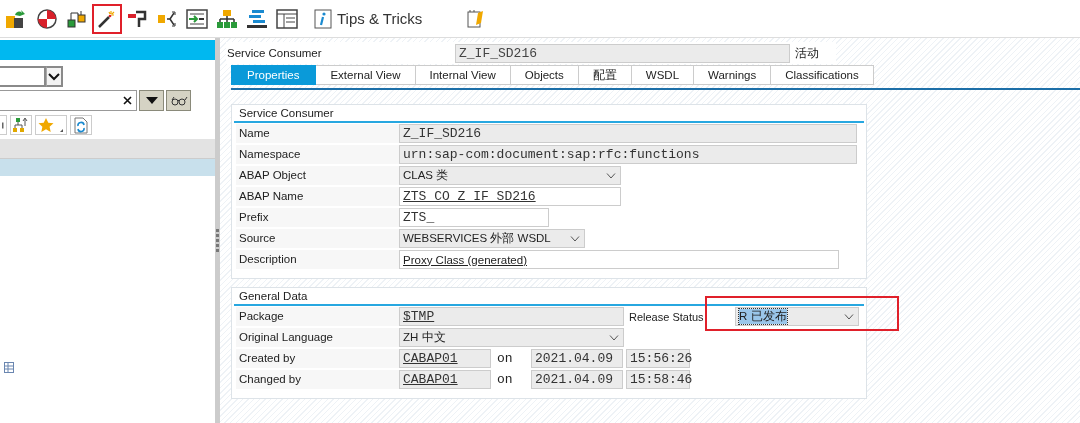 The image size is (1080, 423). What do you see at coordinates (317, 196) in the screenshot?
I see `field-label: ABAP Name` at bounding box center [317, 196].